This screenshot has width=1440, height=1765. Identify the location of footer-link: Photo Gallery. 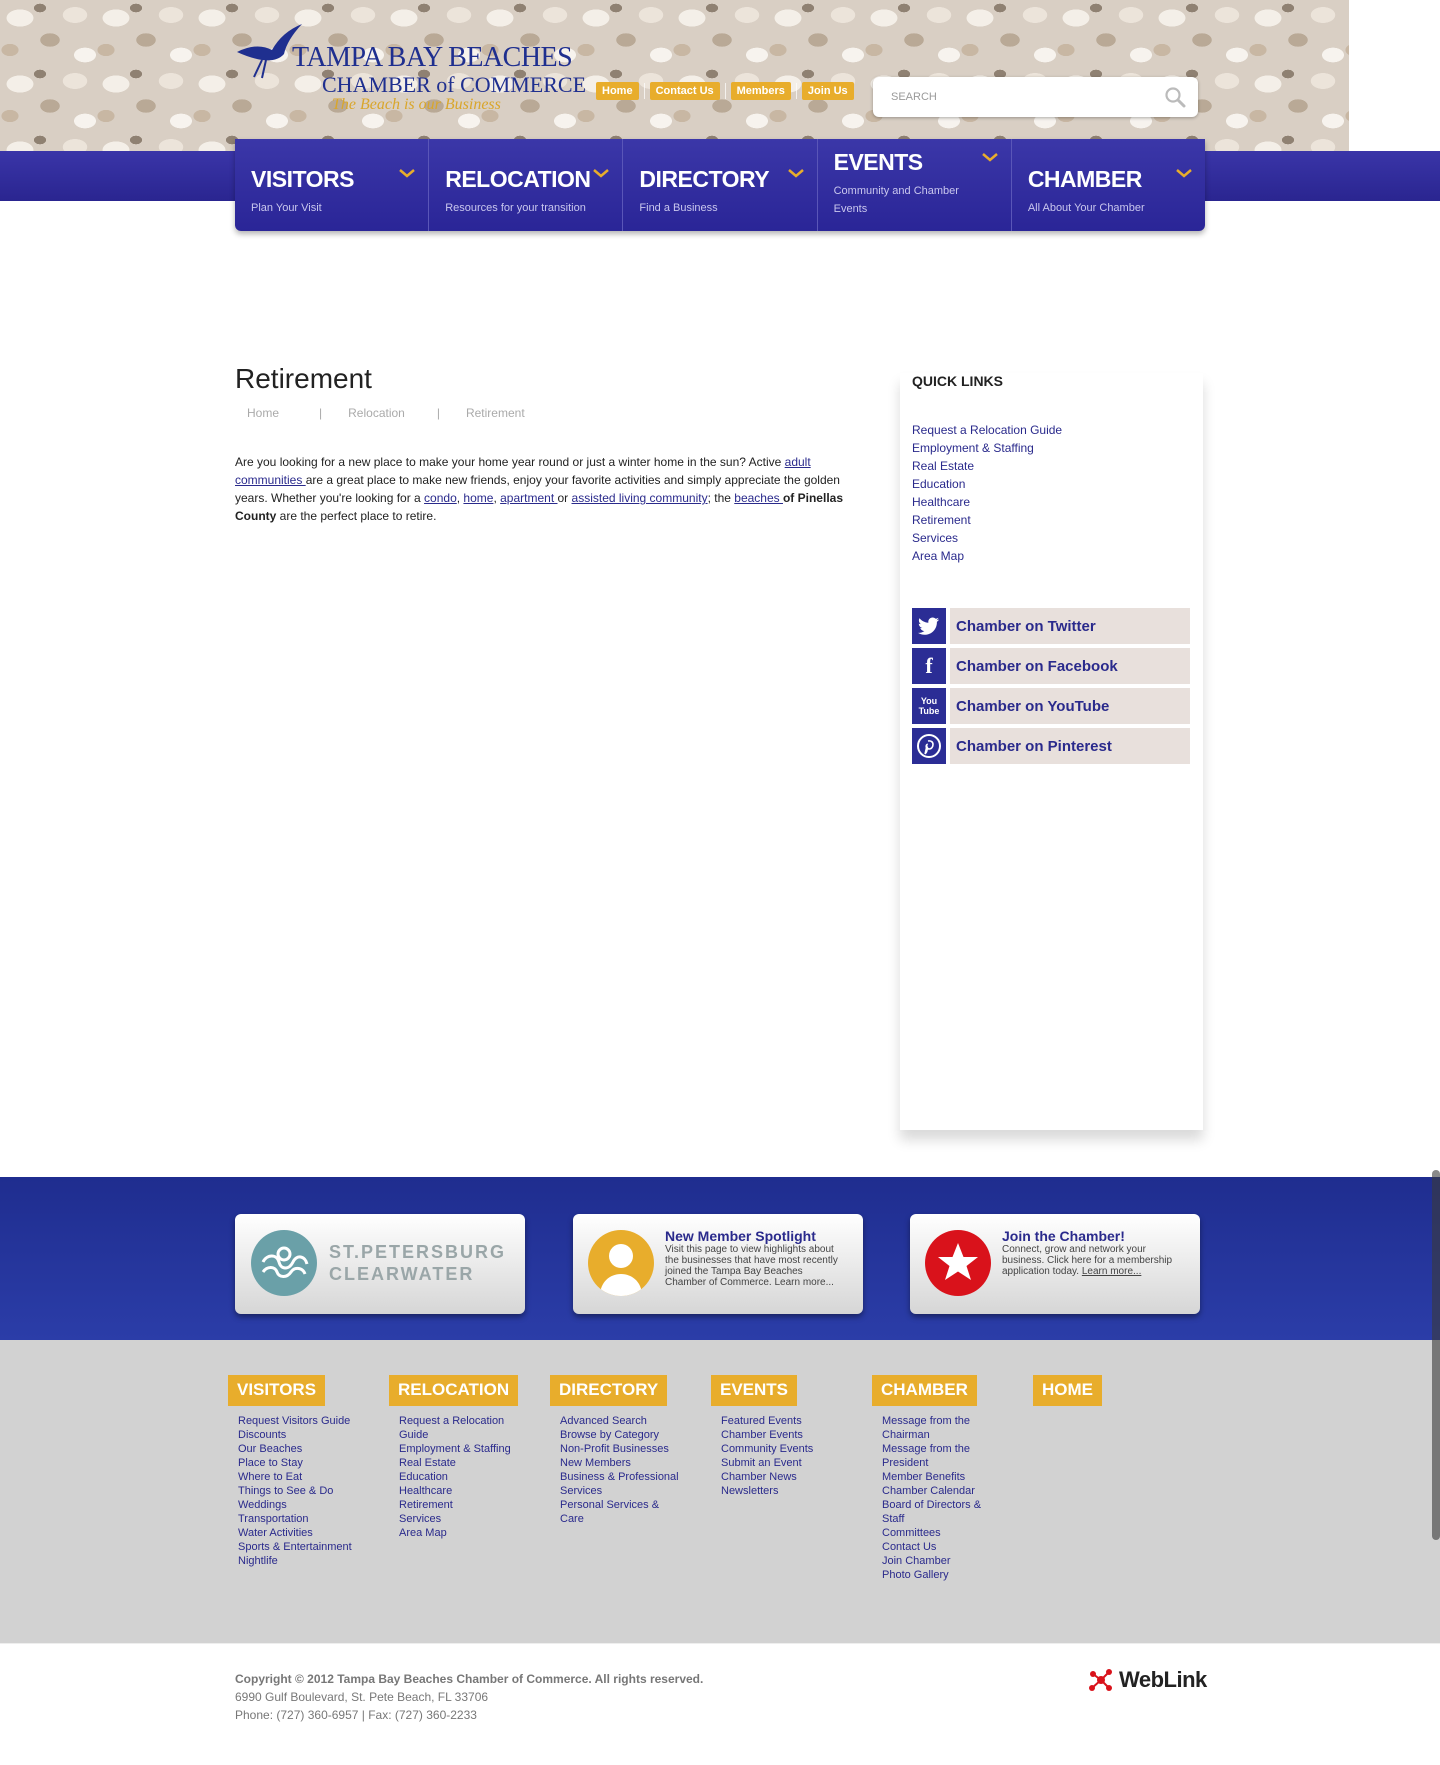
(932, 1575).